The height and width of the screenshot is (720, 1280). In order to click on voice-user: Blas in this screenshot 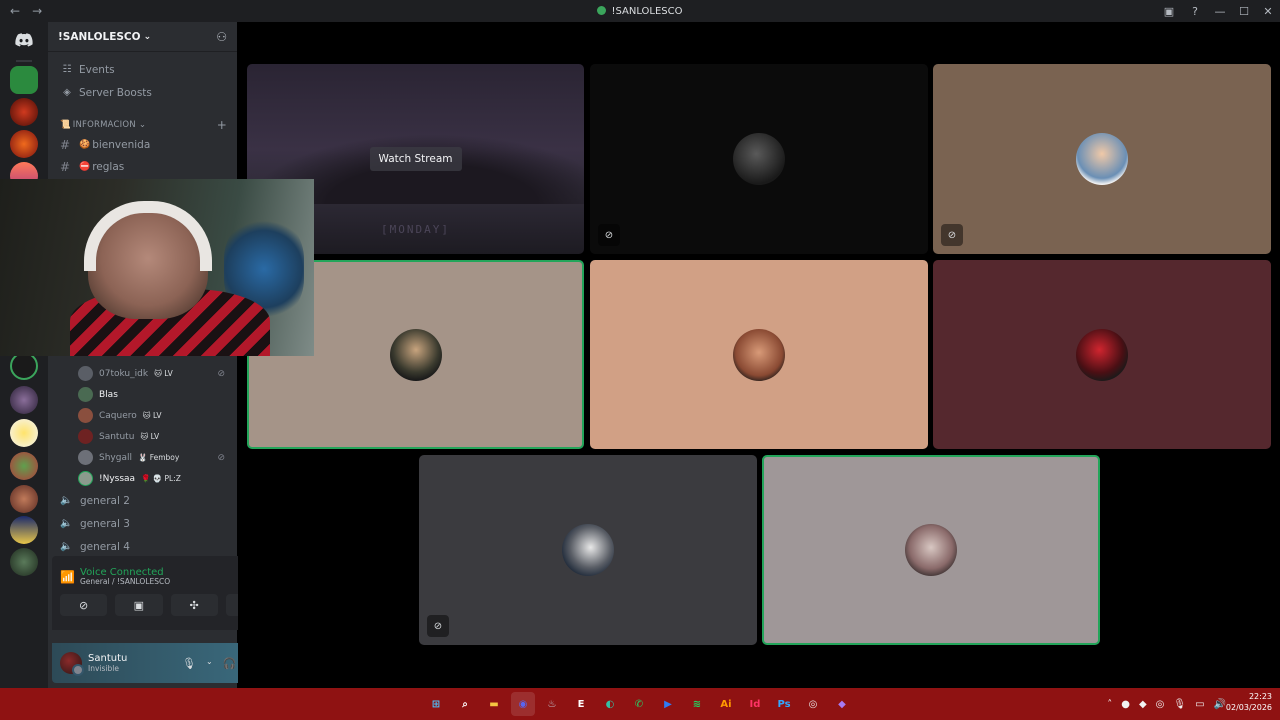, I will do `click(142, 394)`.